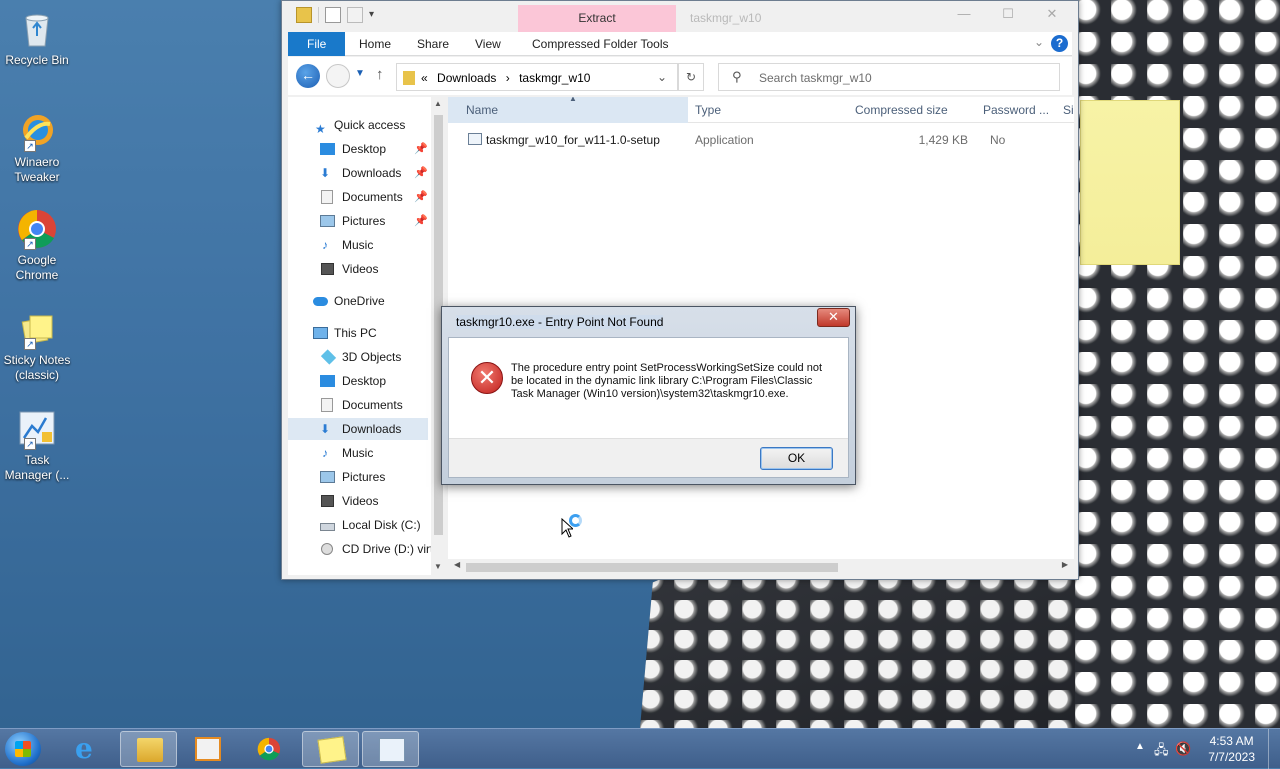 Image resolution: width=1280 pixels, height=769 pixels. I want to click on nav-qa-downloads: ⬇ Downloads 📌, so click(358, 173).